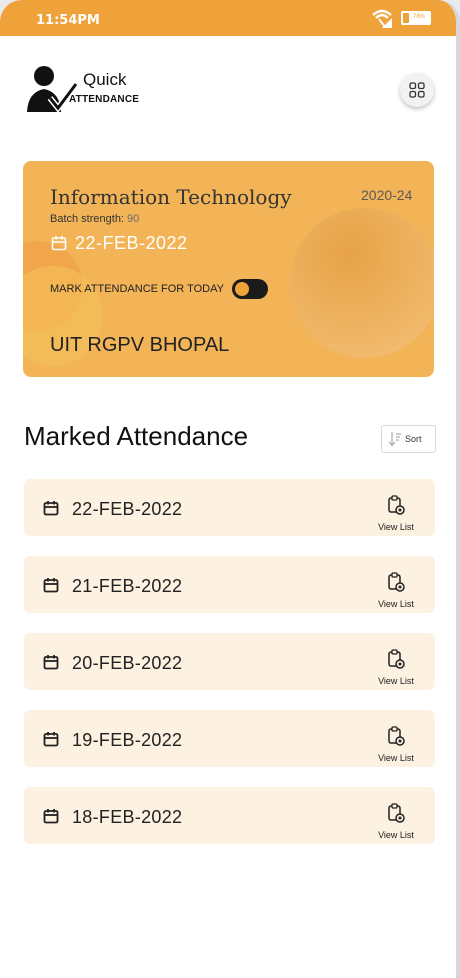 This screenshot has width=460, height=978. I want to click on app-logo: Quick ATTENDANCE, so click(89, 90).